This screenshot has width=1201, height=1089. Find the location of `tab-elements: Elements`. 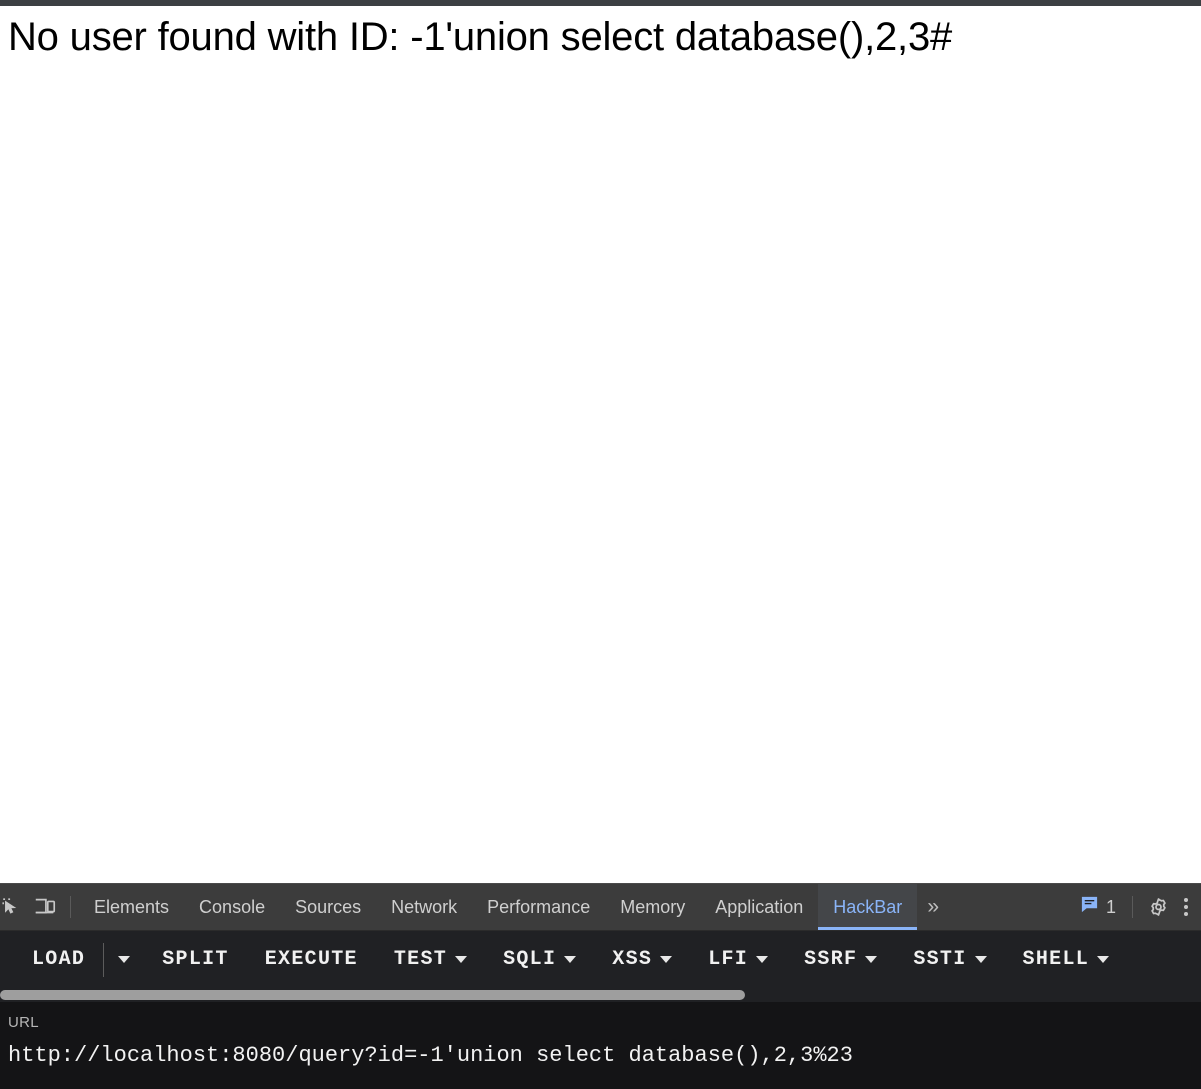

tab-elements: Elements is located at coordinates (131, 907).